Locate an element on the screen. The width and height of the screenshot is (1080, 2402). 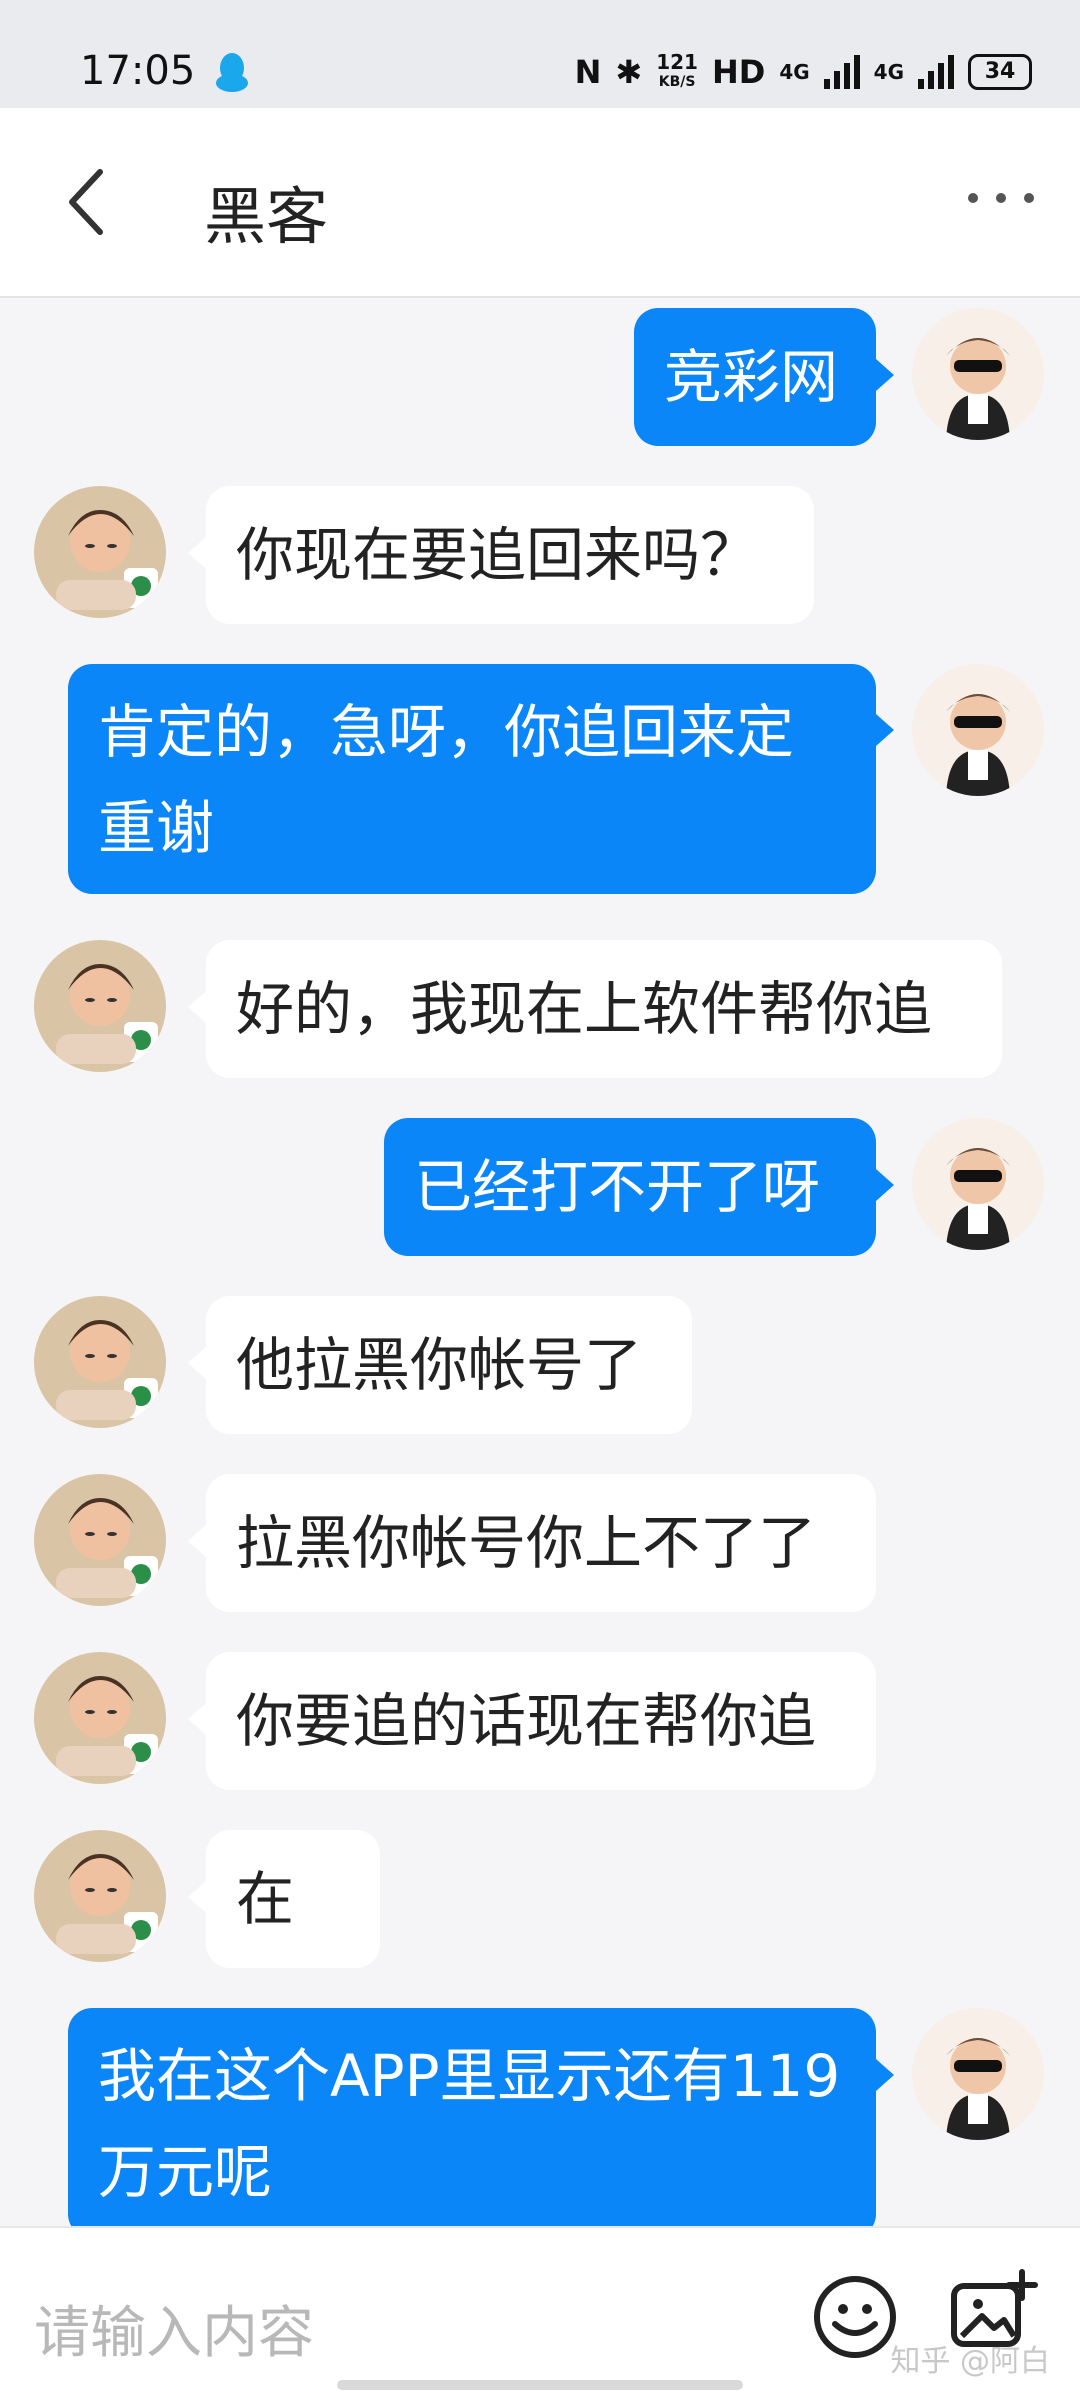
more-options-icon is located at coordinates (1001, 198).